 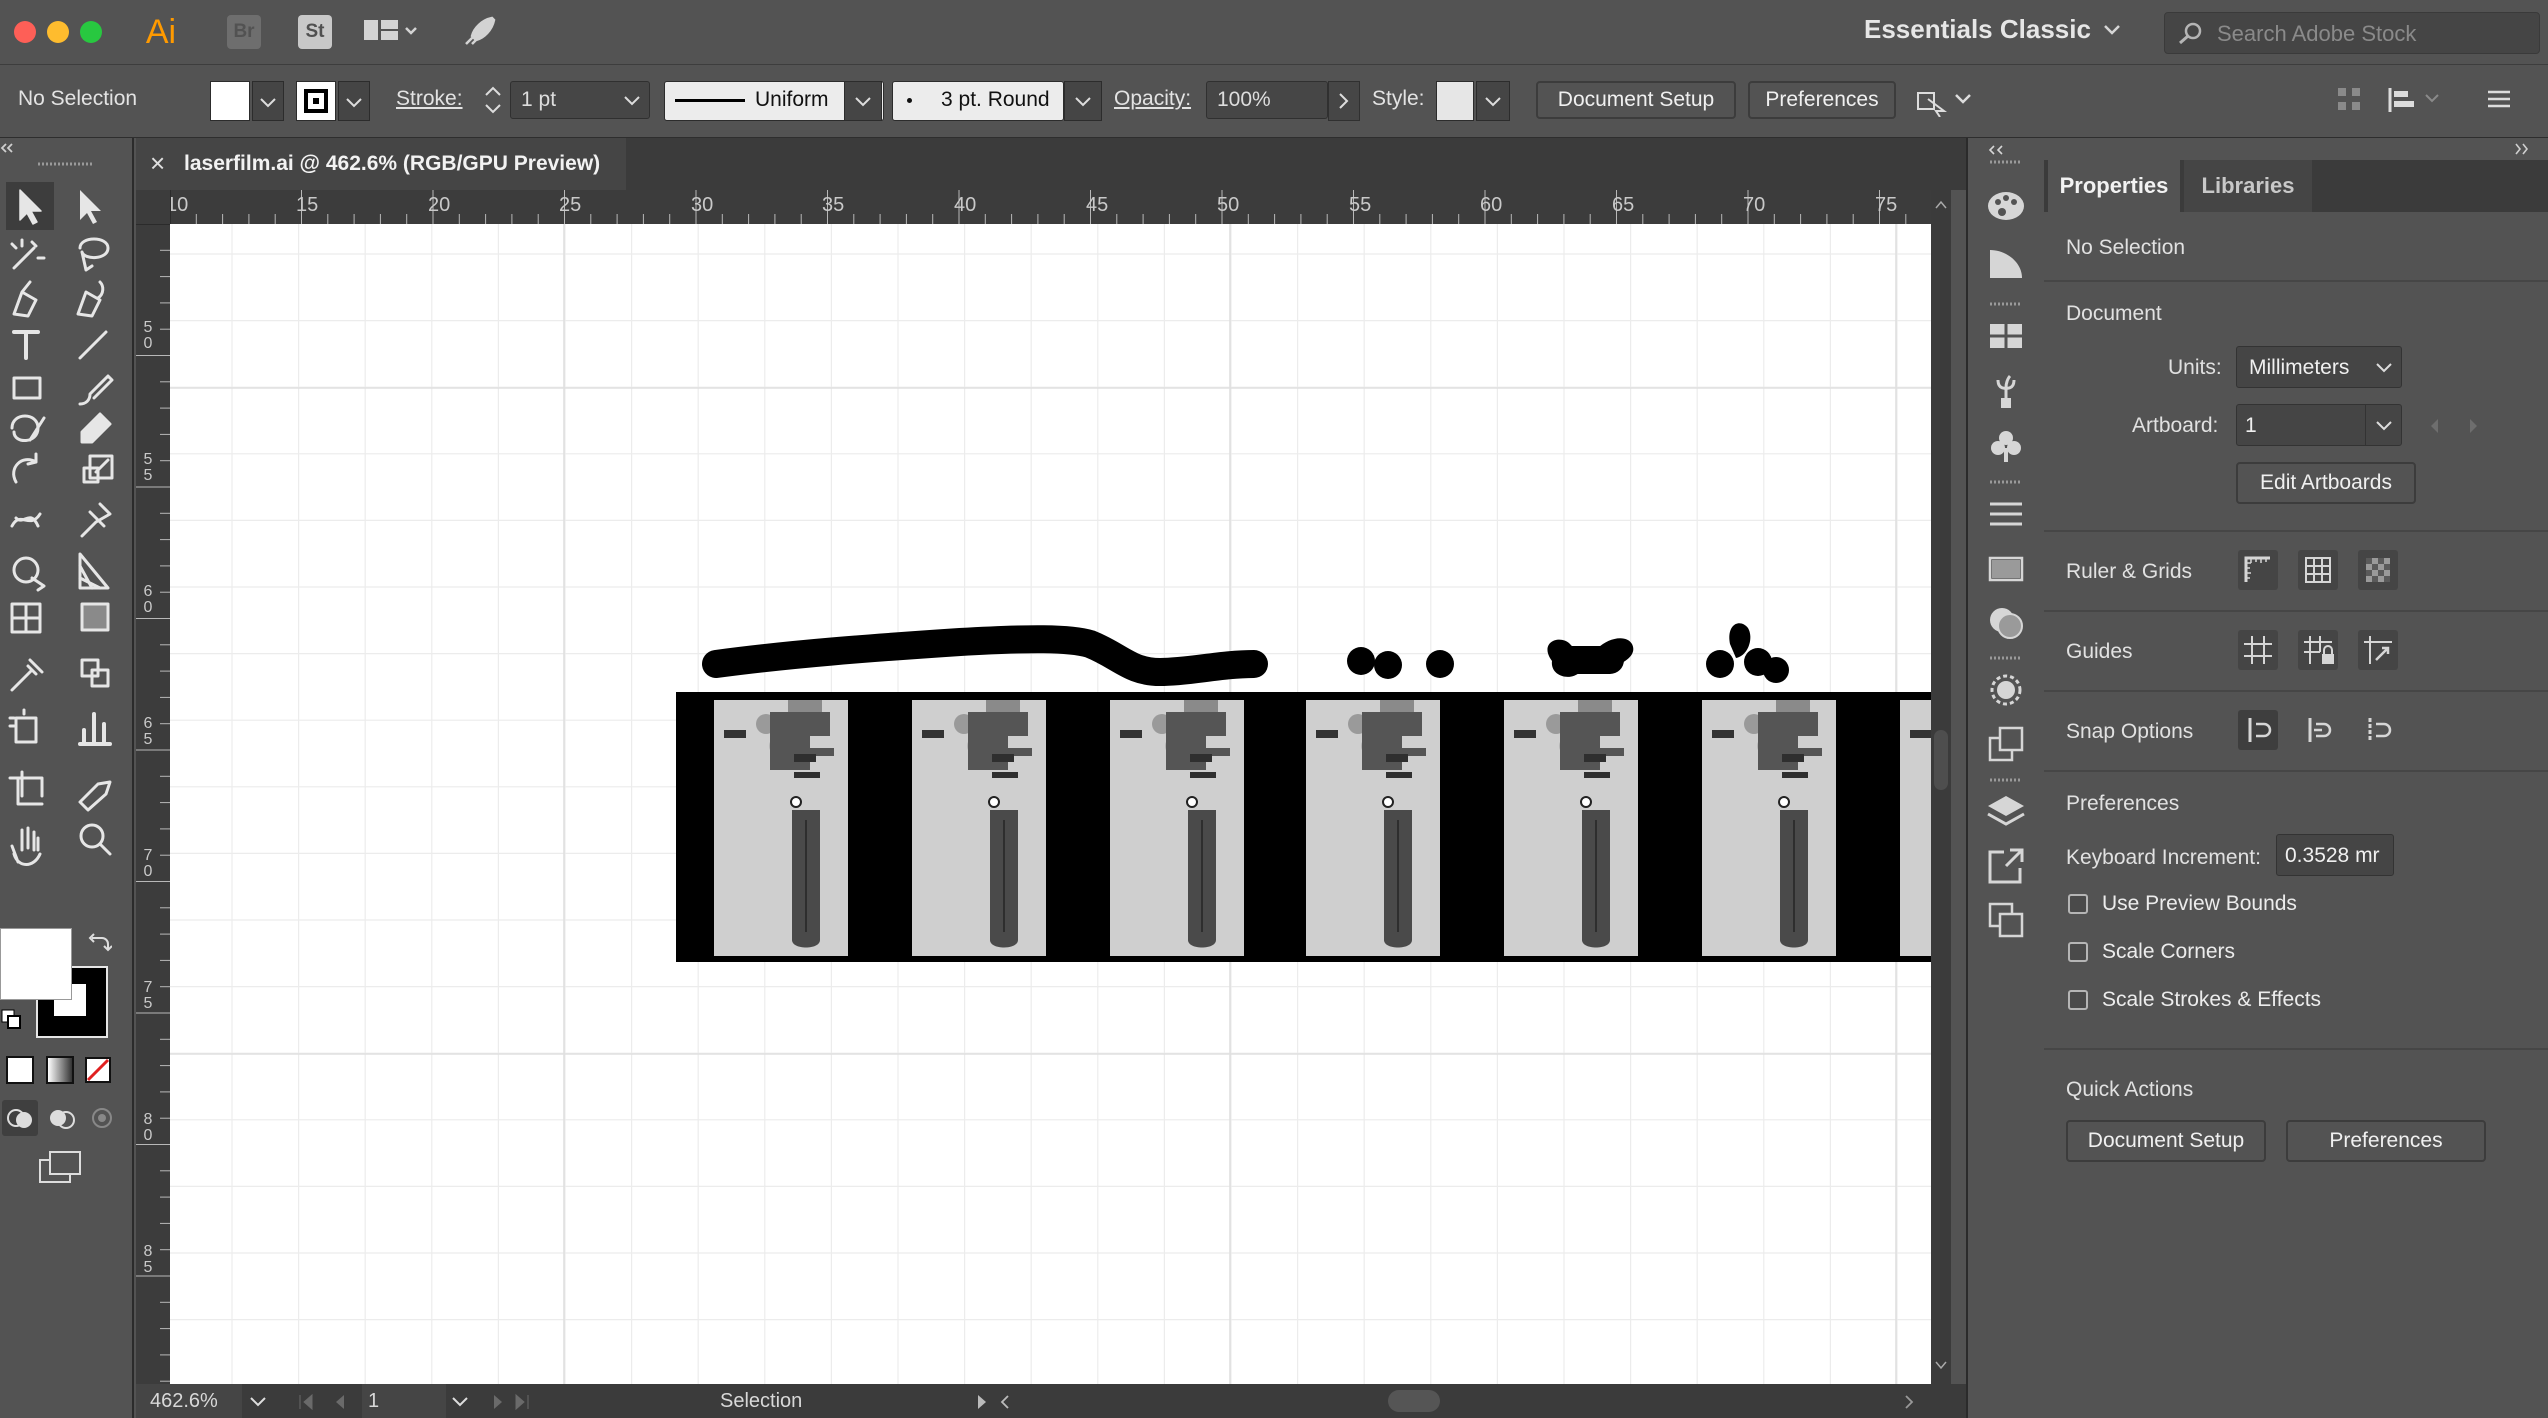 I want to click on draw-normal-icon, so click(x=20, y=1118).